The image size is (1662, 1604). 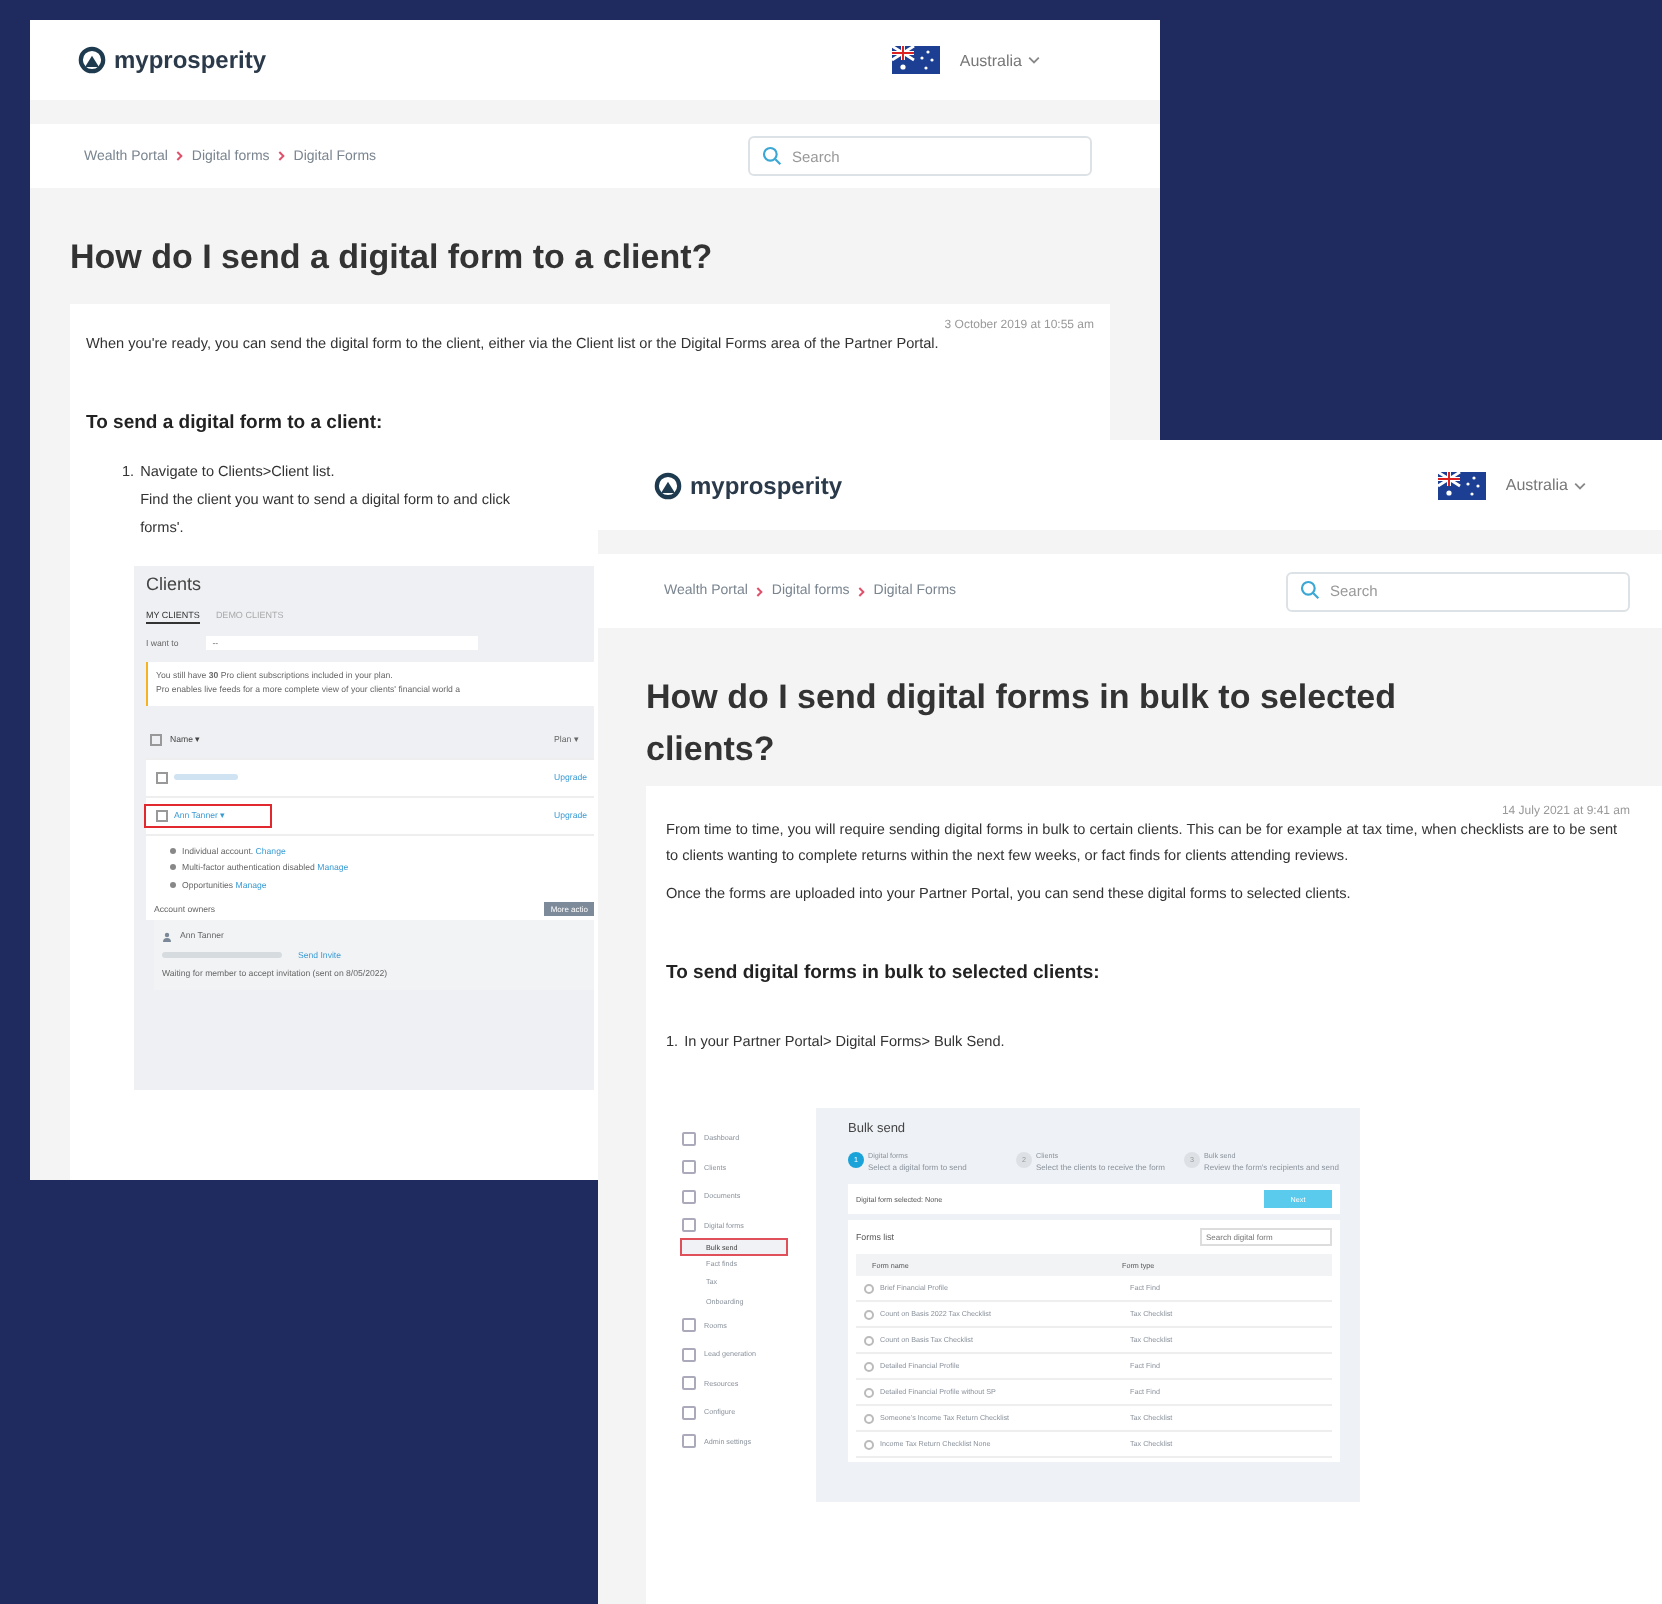 I want to click on article-title: How do I send digital forms in bulk to selected clients?, so click(x=1022, y=723).